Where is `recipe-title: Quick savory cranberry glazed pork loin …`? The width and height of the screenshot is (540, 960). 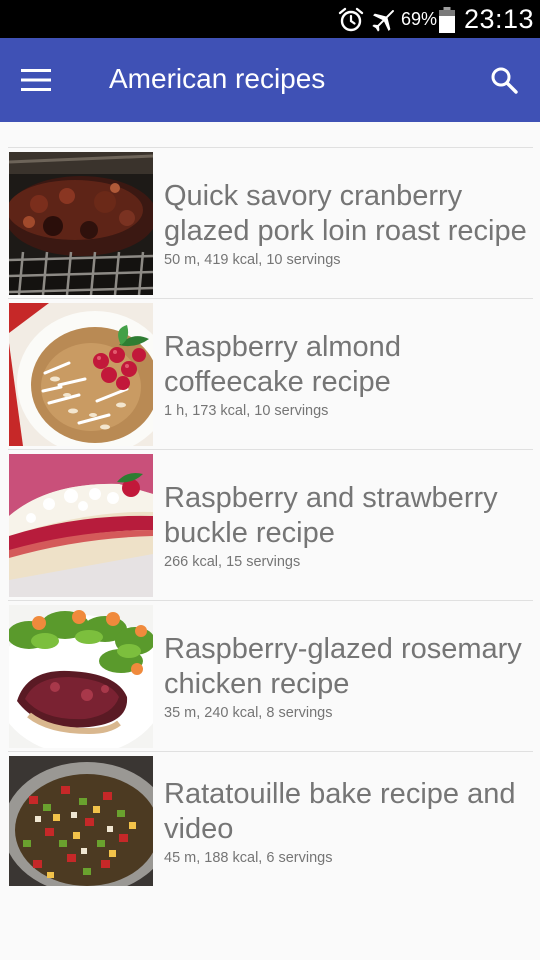 recipe-title: Quick savory cranberry glazed pork loin … is located at coordinates (345, 213).